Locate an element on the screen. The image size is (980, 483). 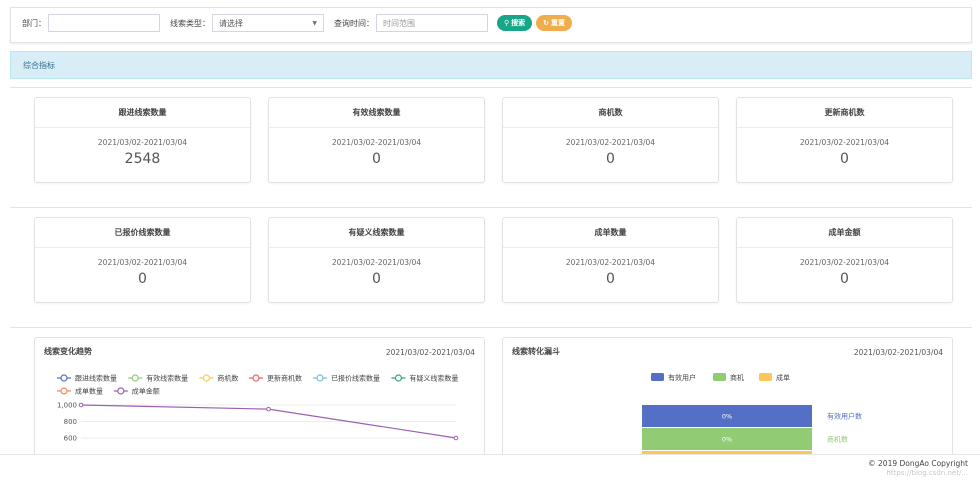
legend-label: 成单 is located at coordinates (783, 377).